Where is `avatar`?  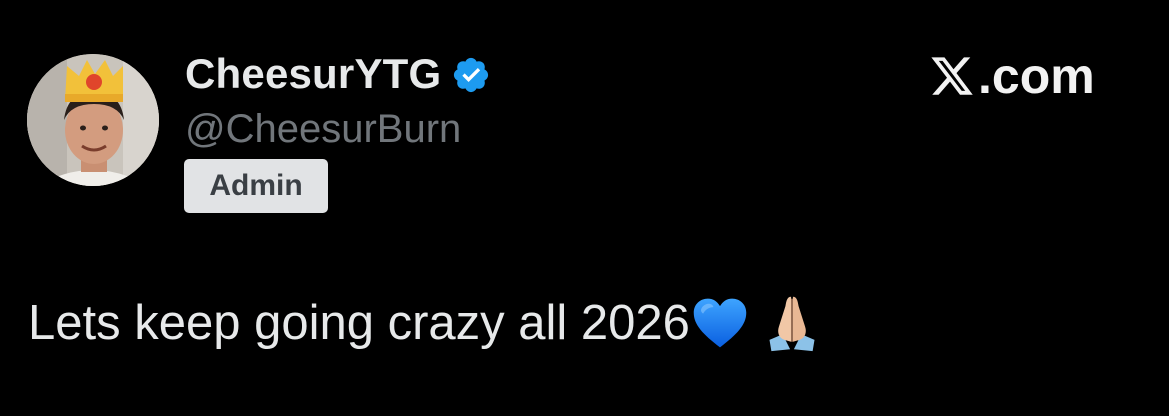
avatar is located at coordinates (93, 120).